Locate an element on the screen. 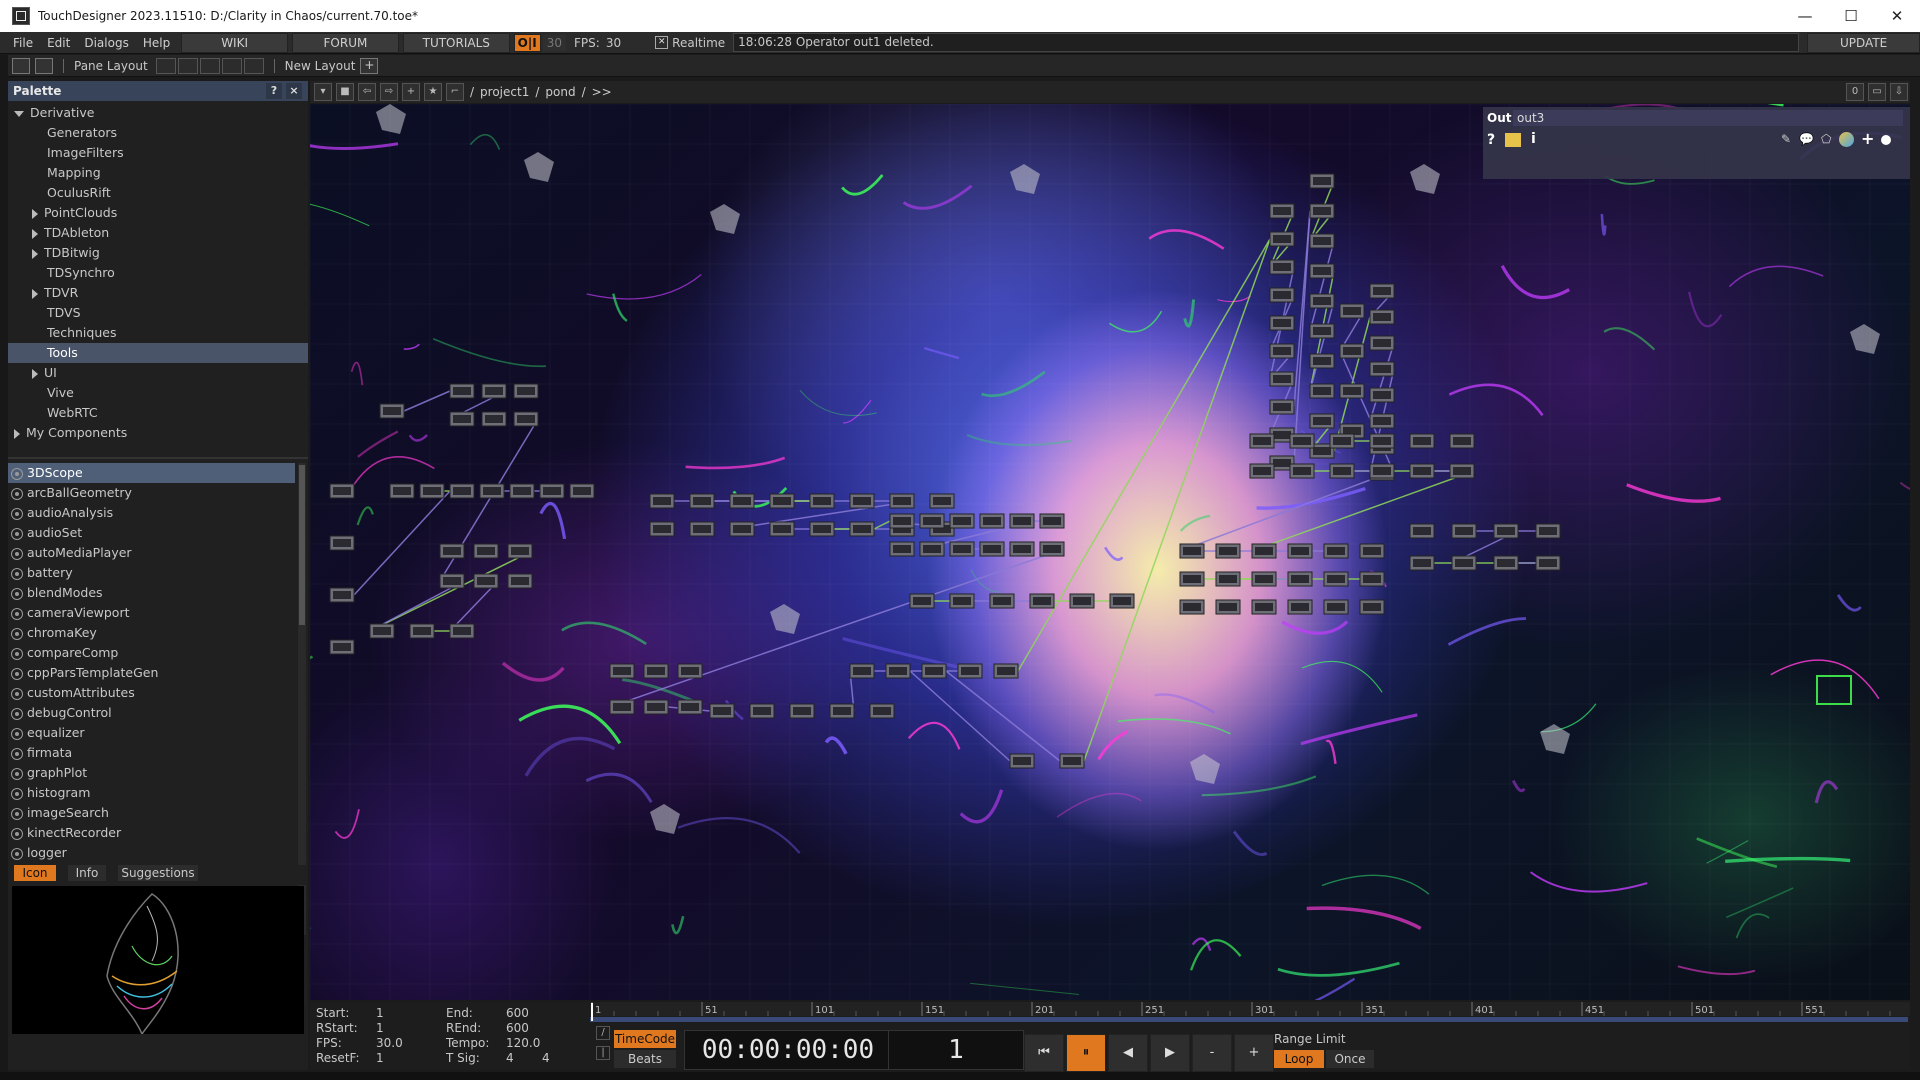 This screenshot has width=1920, height=1080. palette-tree-item: Derivative is located at coordinates (158, 113).